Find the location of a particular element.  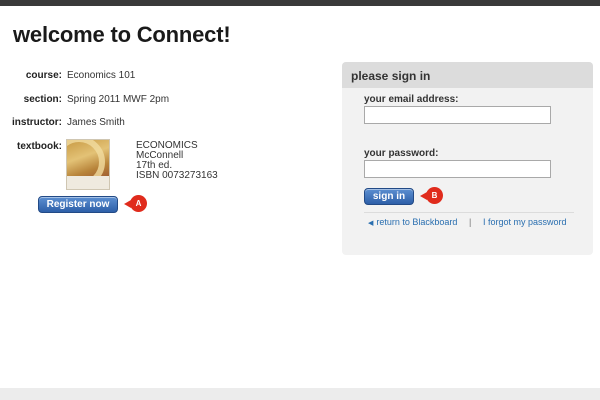

return-link-label: return to Blackboard is located at coordinates (417, 222).